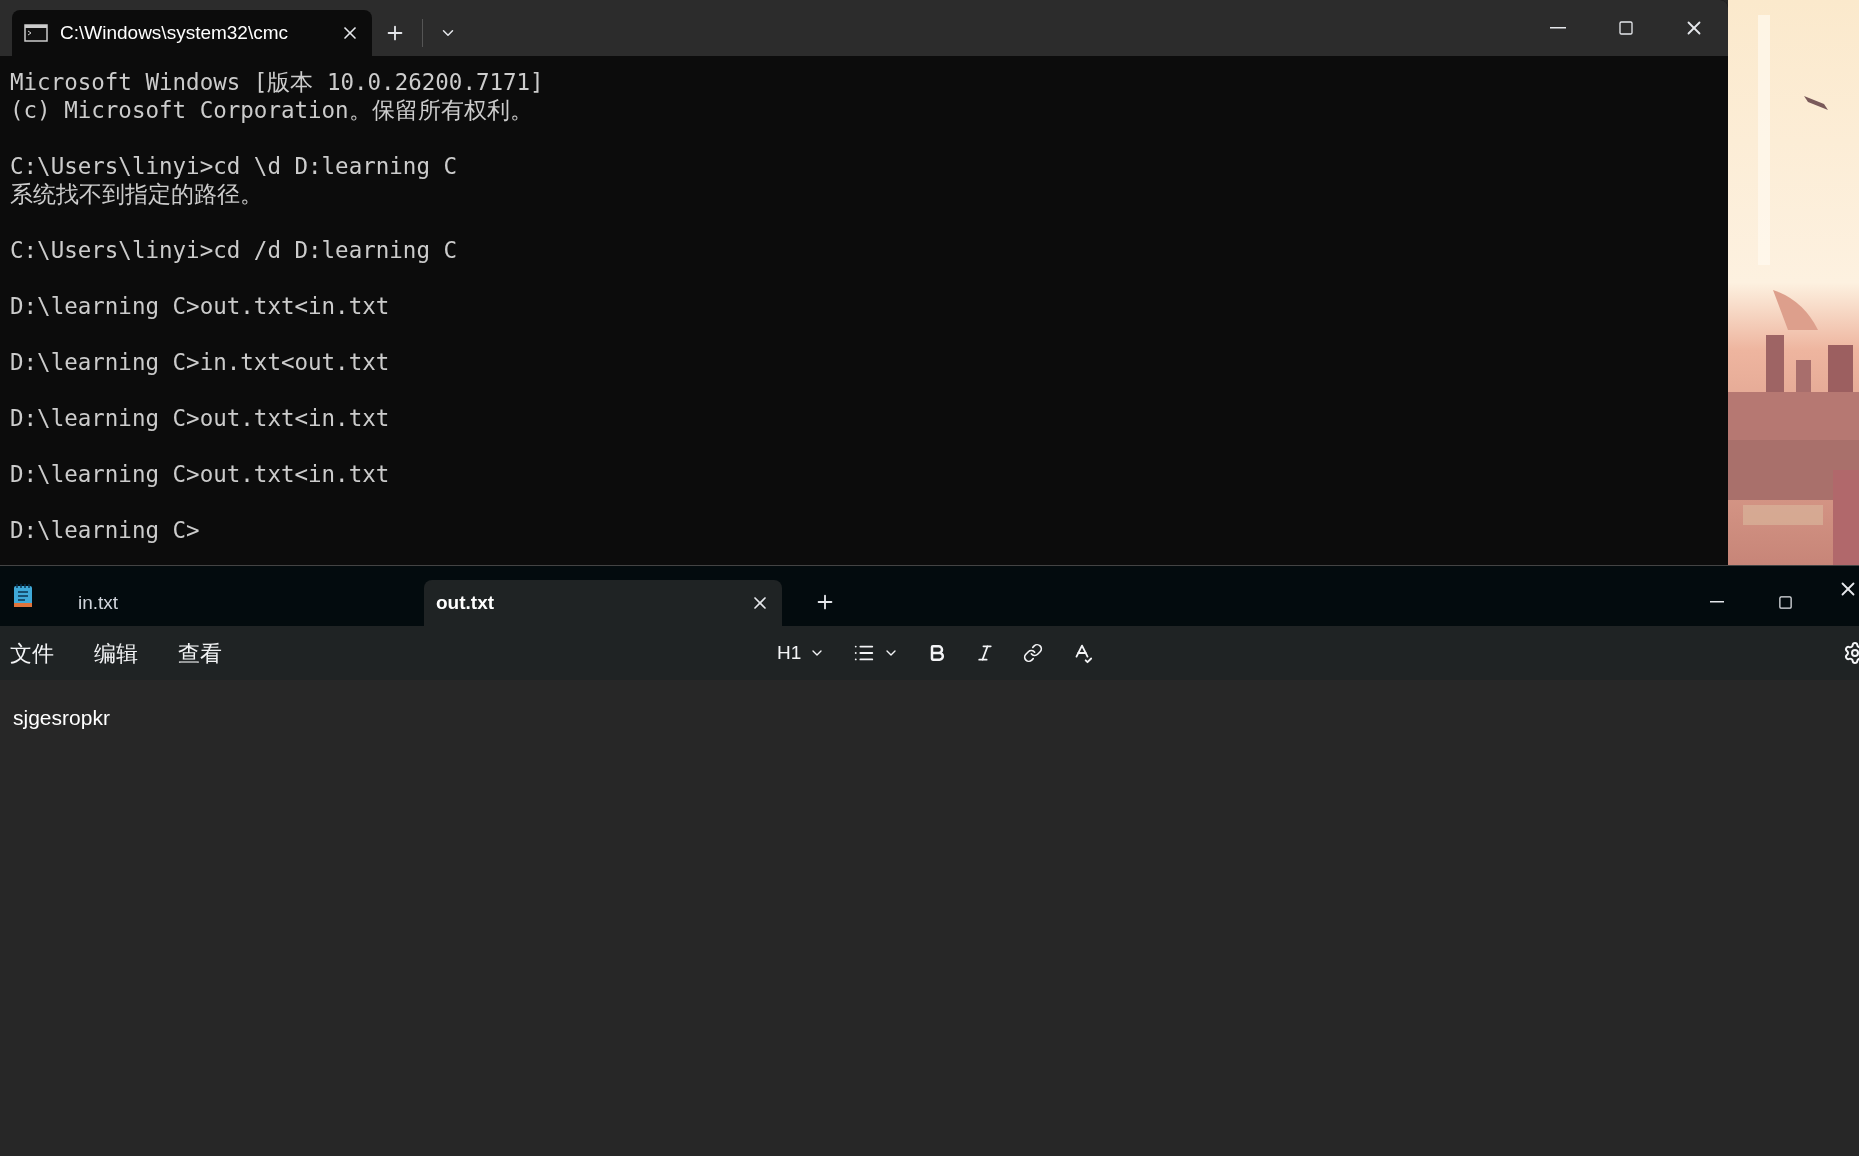 The width and height of the screenshot is (1859, 1156). What do you see at coordinates (234, 166) in the screenshot?
I see `terminal-line: C:\Users\linyi>cd \d D:learning C` at bounding box center [234, 166].